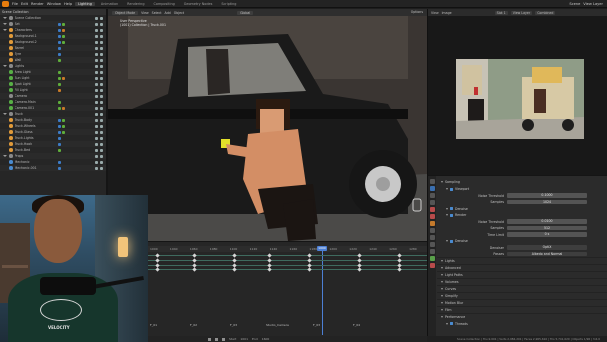 This screenshot has height=342, width=607. I want to click on property-field: 1024, so click(547, 202).